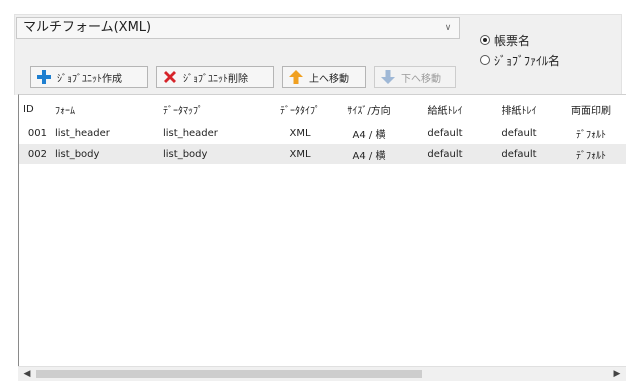 This screenshot has width=626, height=381. I want to click on header-duplex: 両面印刷, so click(590, 109).